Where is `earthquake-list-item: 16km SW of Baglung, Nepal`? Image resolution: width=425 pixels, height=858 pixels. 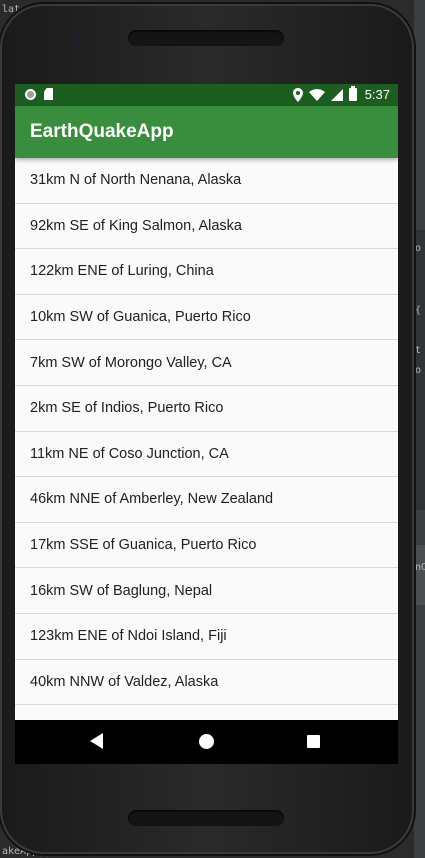 earthquake-list-item: 16km SW of Baglung, Nepal is located at coordinates (206, 591).